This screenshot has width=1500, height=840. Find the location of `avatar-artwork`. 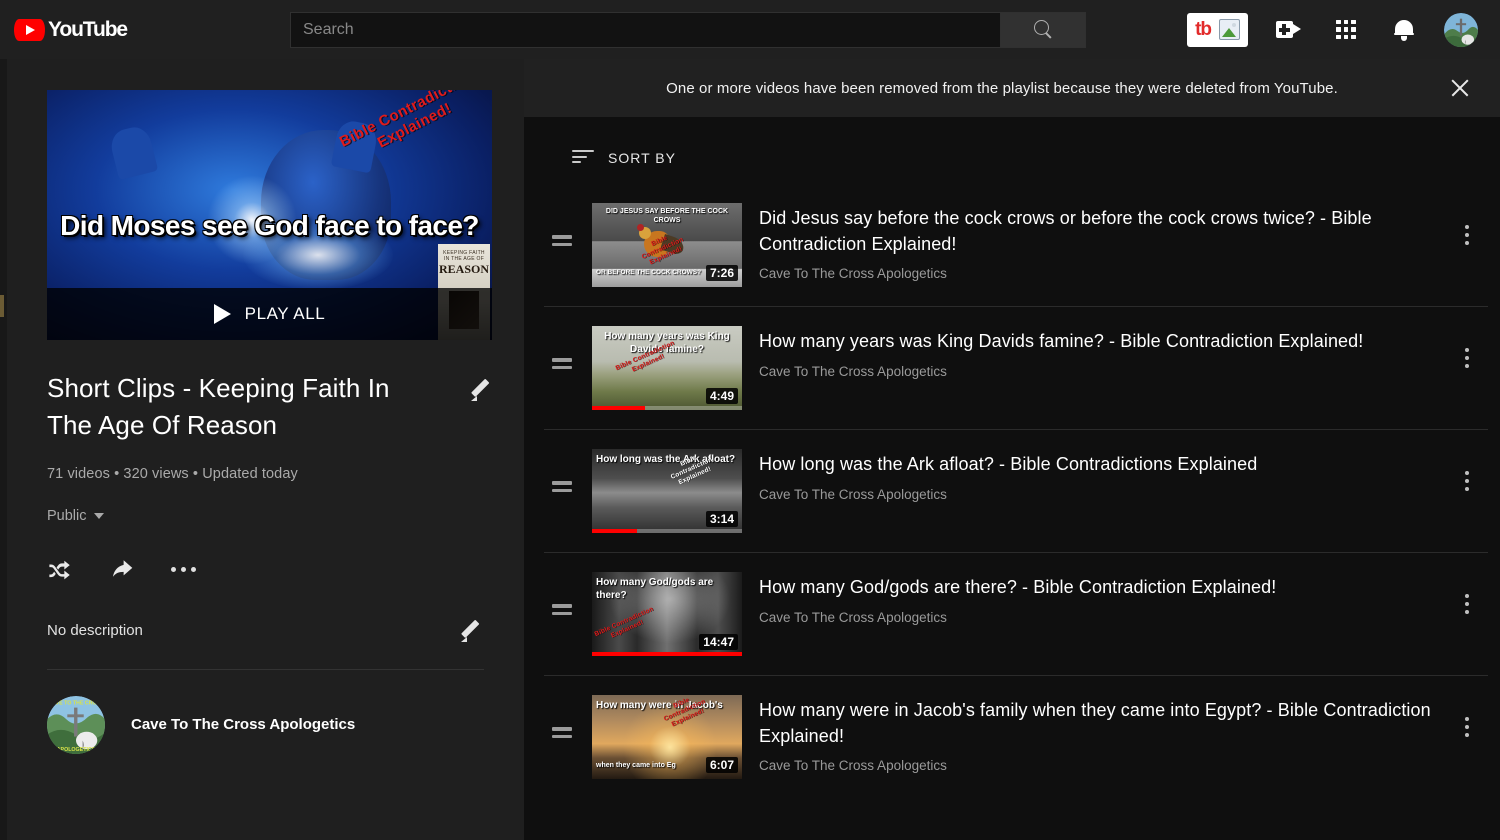

avatar-artwork is located at coordinates (1461, 29).